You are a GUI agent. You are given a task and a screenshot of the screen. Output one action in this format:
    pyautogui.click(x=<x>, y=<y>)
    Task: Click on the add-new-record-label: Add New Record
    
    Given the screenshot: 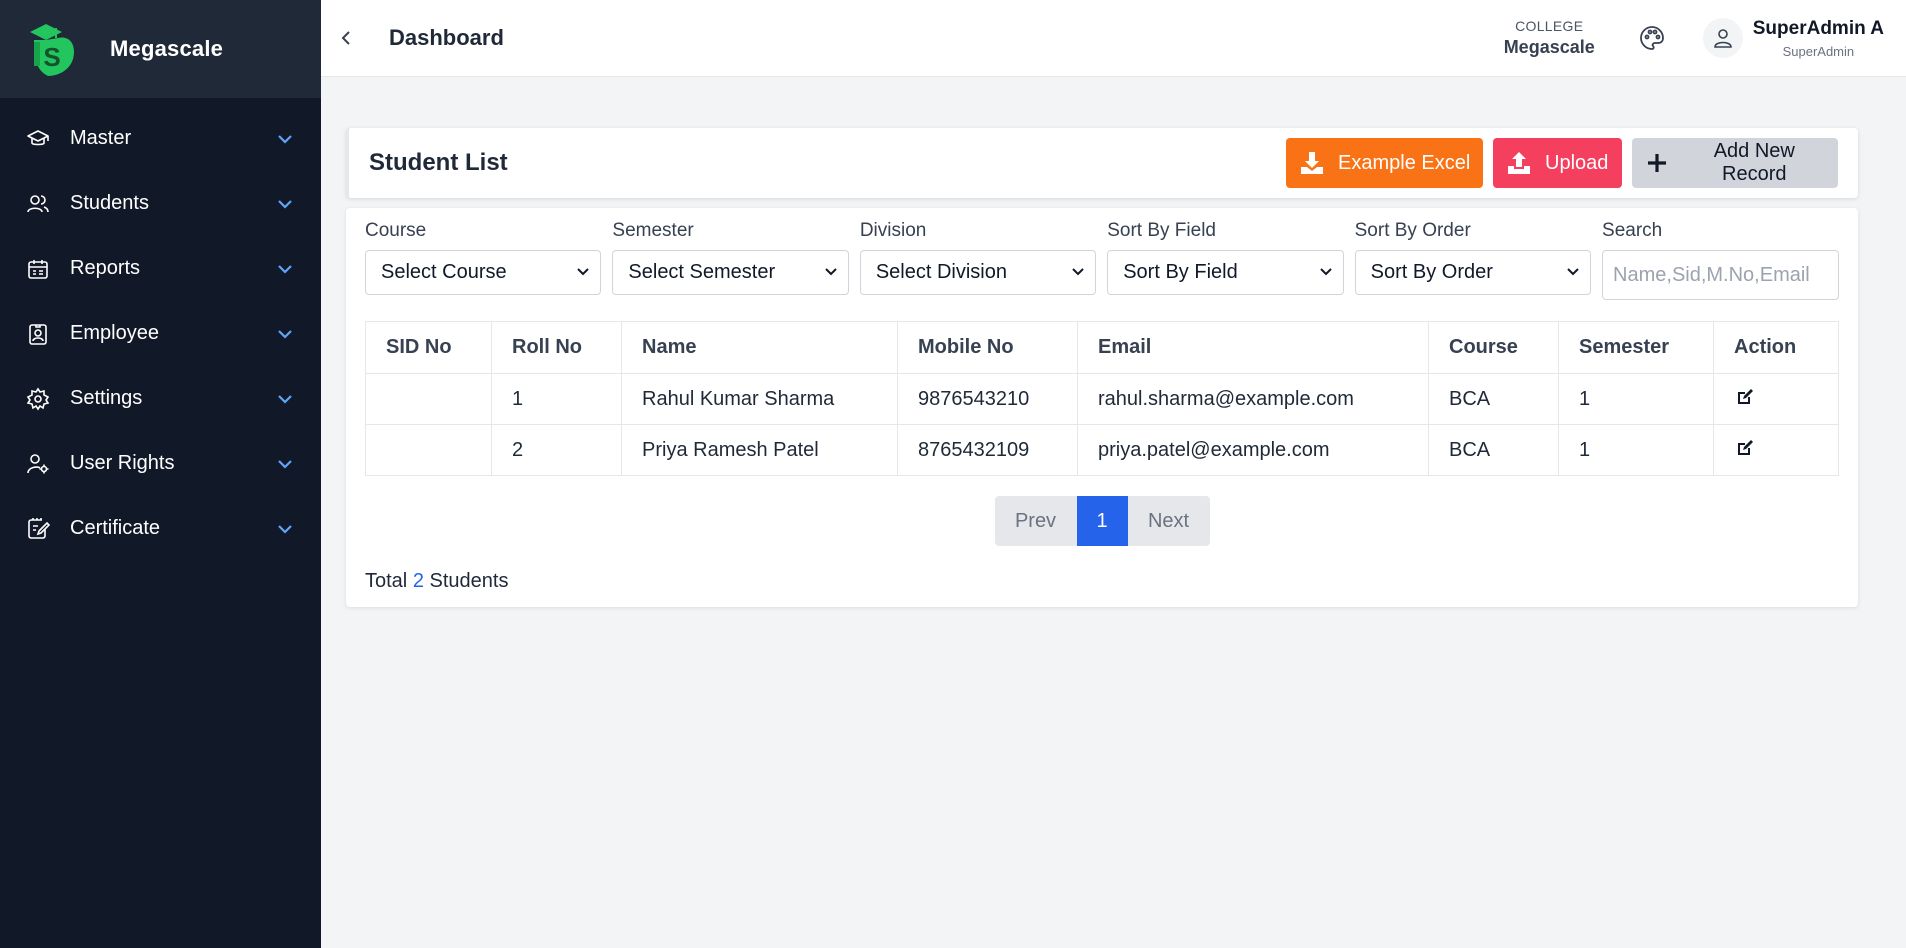 What is the action you would take?
    pyautogui.click(x=1754, y=162)
    